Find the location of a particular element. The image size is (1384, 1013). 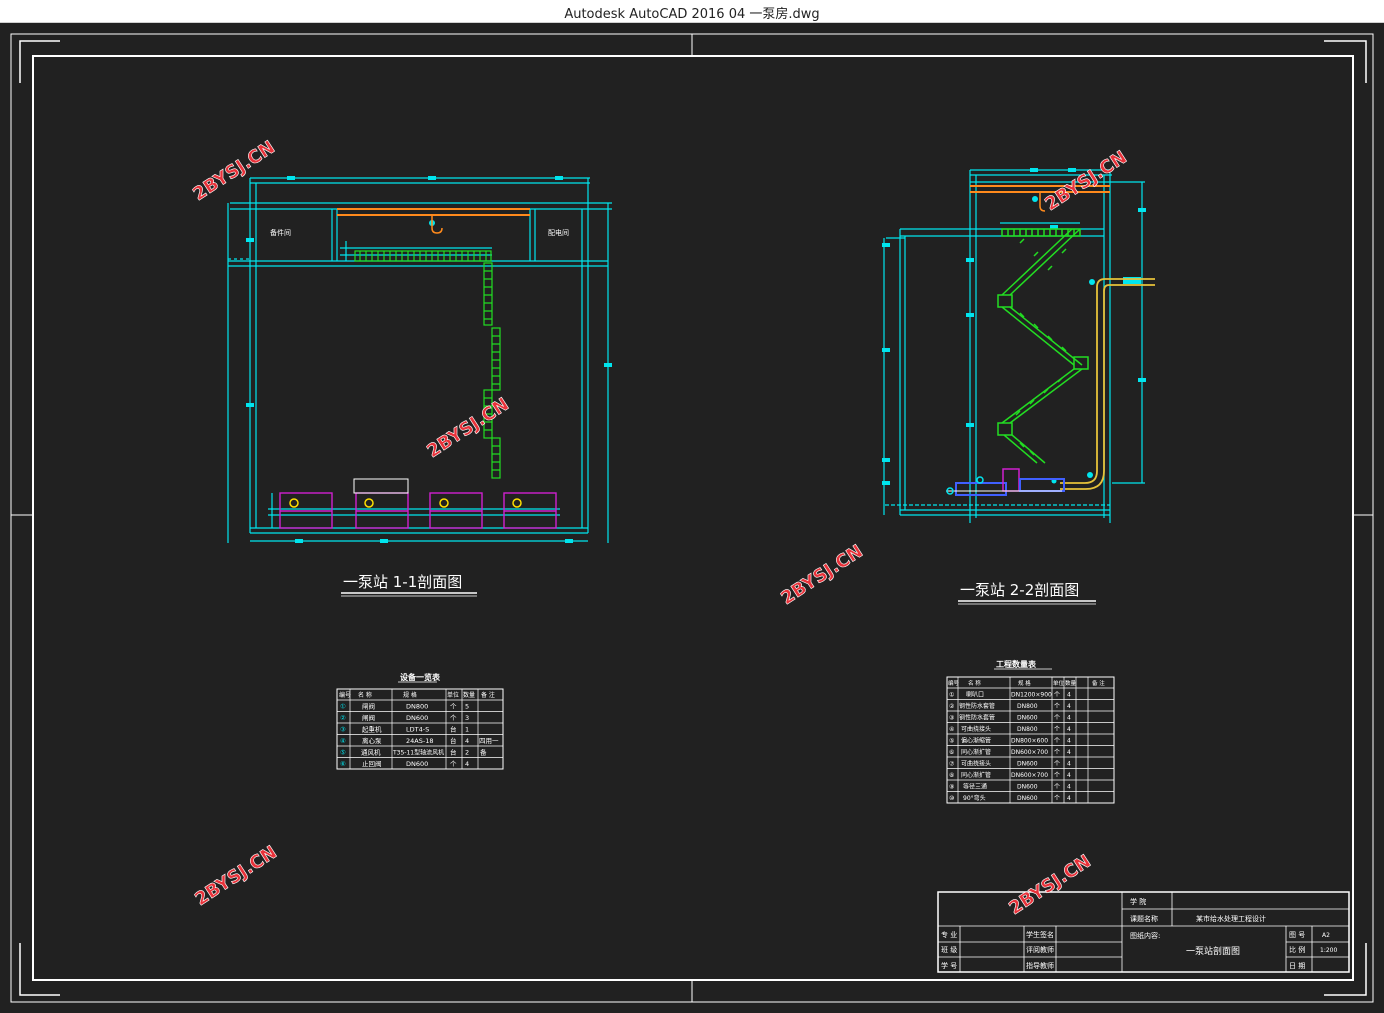

wt-r8-c0: ⑨ is located at coordinates (951, 787).